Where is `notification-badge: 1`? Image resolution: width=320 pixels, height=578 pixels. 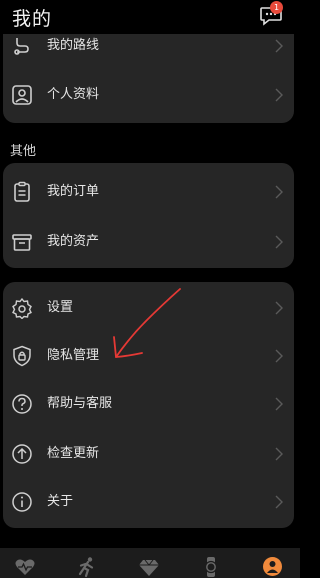
notification-badge: 1 is located at coordinates (276, 7).